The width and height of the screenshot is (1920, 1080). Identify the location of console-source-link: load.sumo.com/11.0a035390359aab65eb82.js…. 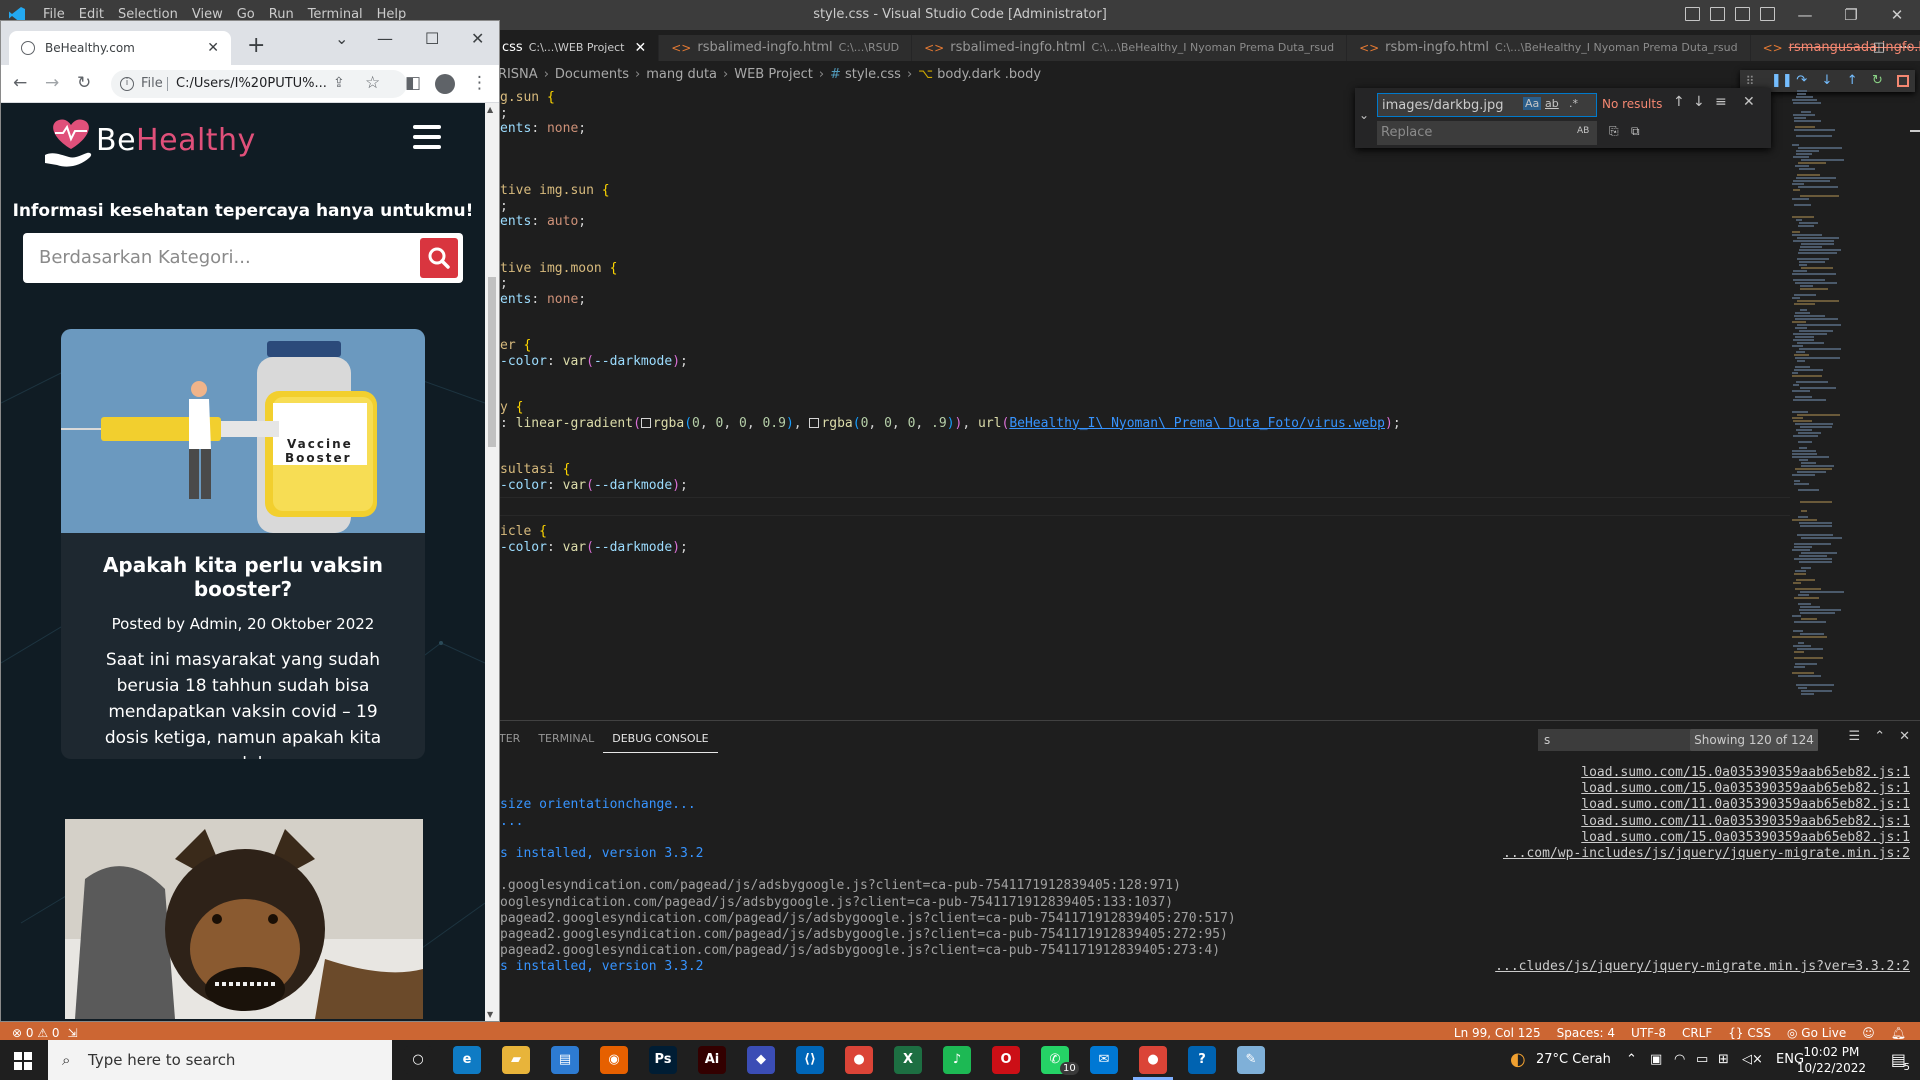
(1745, 805).